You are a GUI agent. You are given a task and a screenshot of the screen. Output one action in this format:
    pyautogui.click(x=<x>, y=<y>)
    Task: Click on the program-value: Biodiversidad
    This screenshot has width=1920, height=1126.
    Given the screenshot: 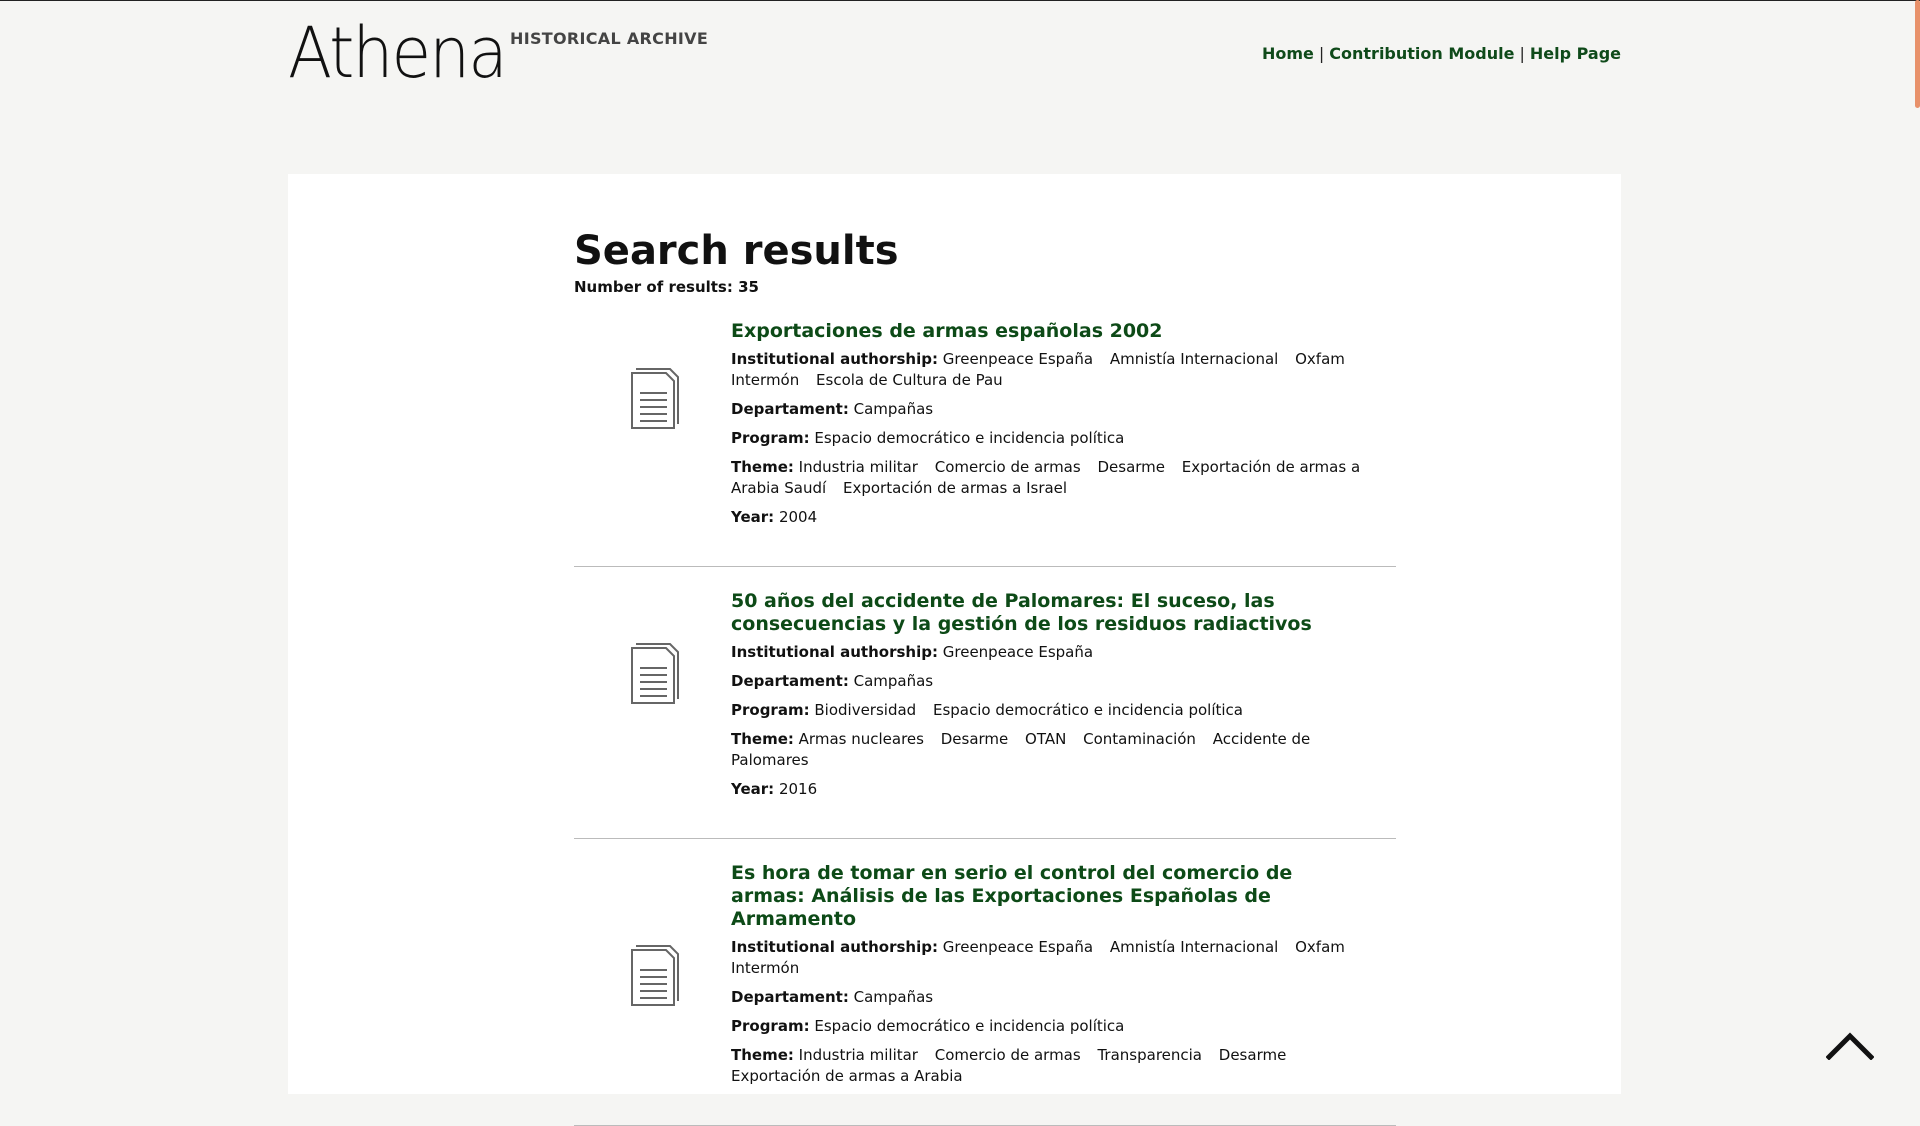 What is the action you would take?
    pyautogui.click(x=865, y=710)
    